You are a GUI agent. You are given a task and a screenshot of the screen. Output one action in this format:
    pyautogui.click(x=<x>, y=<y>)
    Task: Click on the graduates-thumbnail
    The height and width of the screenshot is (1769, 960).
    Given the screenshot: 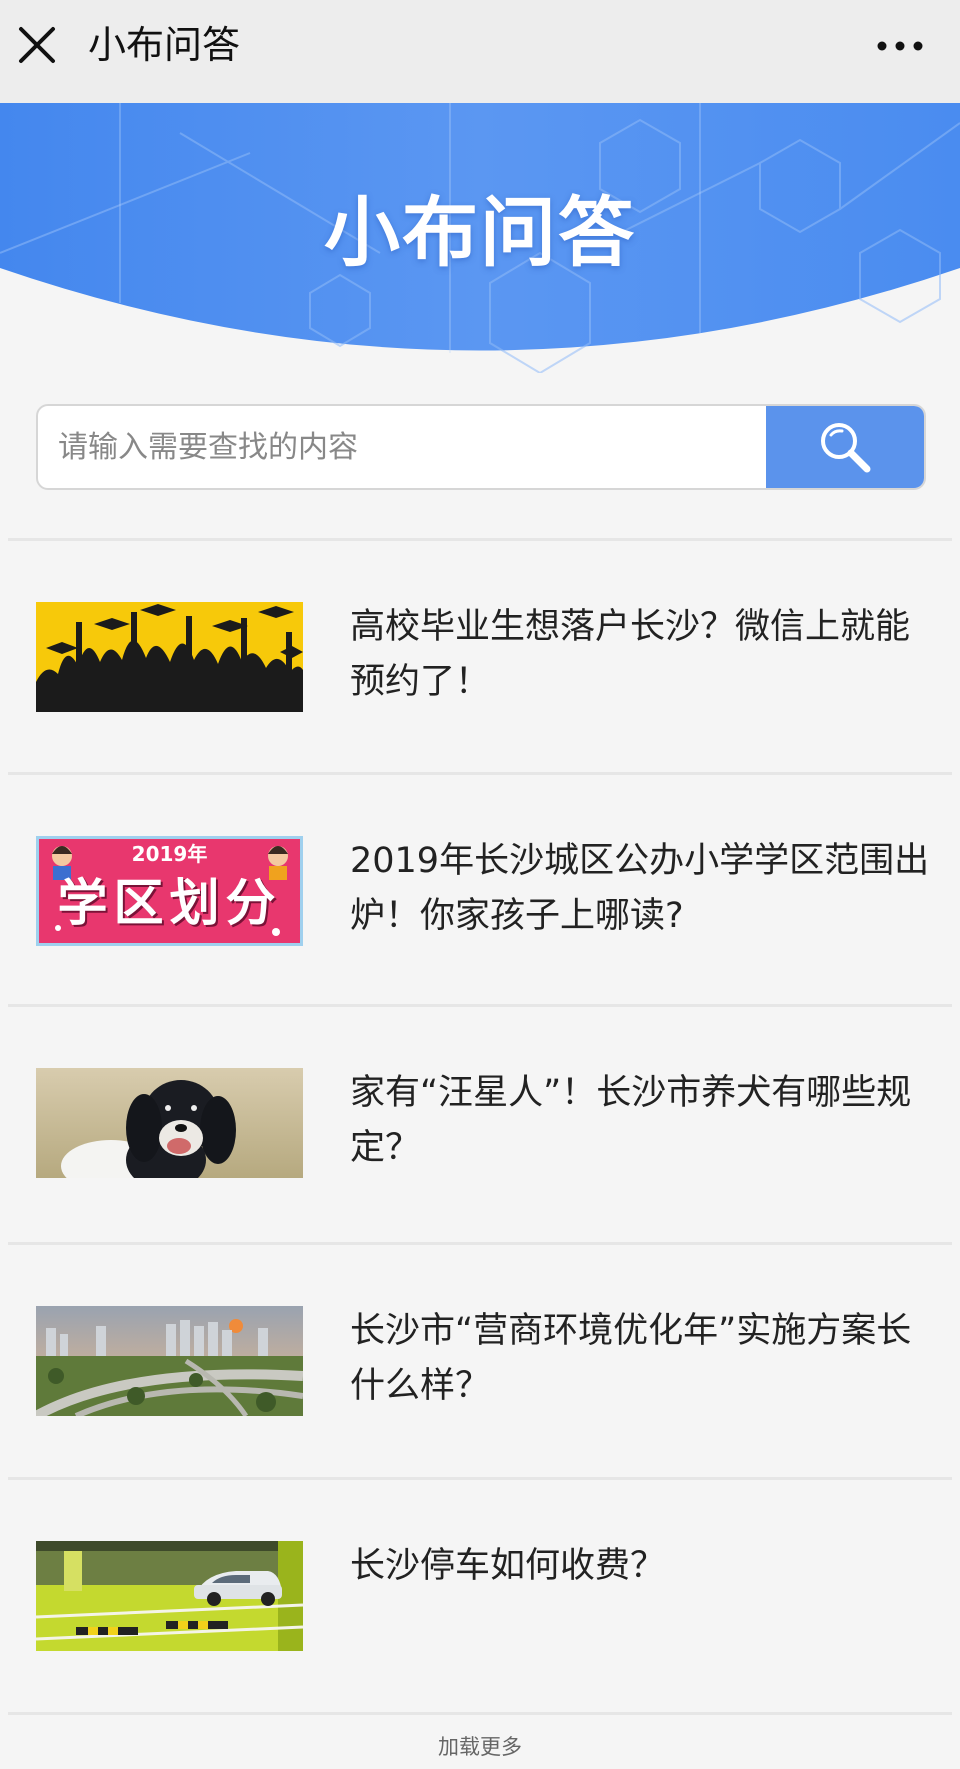 What is the action you would take?
    pyautogui.click(x=169, y=657)
    